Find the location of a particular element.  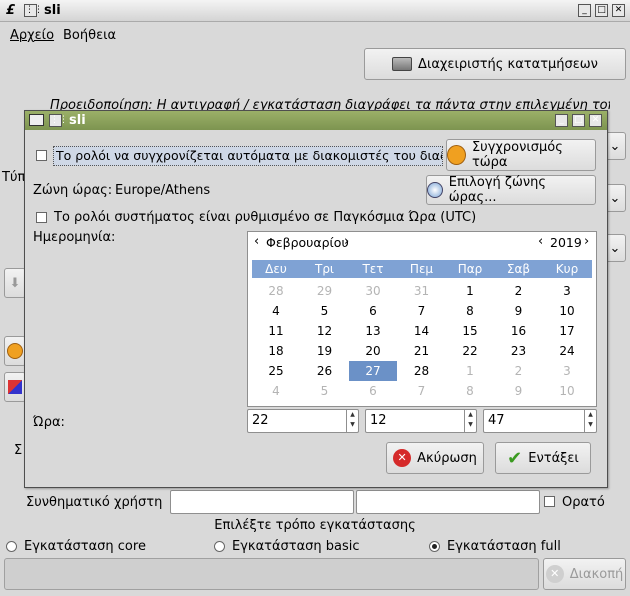

utc-checkbox is located at coordinates (41, 217).